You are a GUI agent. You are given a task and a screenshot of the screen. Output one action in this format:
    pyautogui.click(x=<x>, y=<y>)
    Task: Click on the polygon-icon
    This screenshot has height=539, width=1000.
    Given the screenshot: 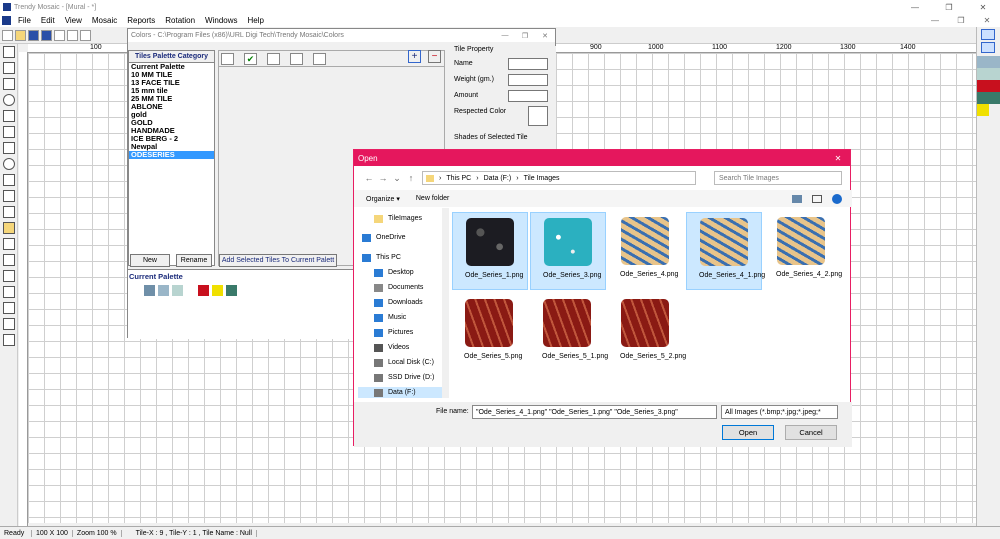 What is the action you would take?
    pyautogui.click(x=9, y=196)
    